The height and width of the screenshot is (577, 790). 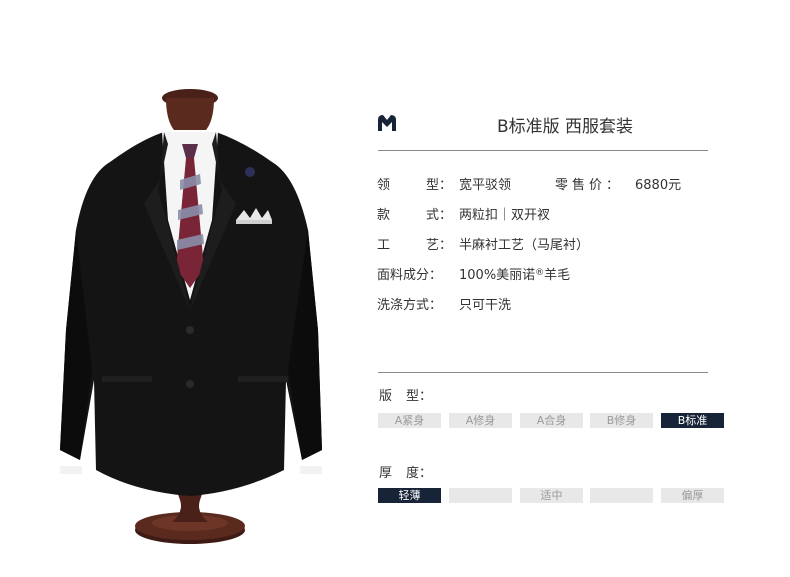 What do you see at coordinates (409, 420) in the screenshot?
I see `fit-option-a-tight: A紧身` at bounding box center [409, 420].